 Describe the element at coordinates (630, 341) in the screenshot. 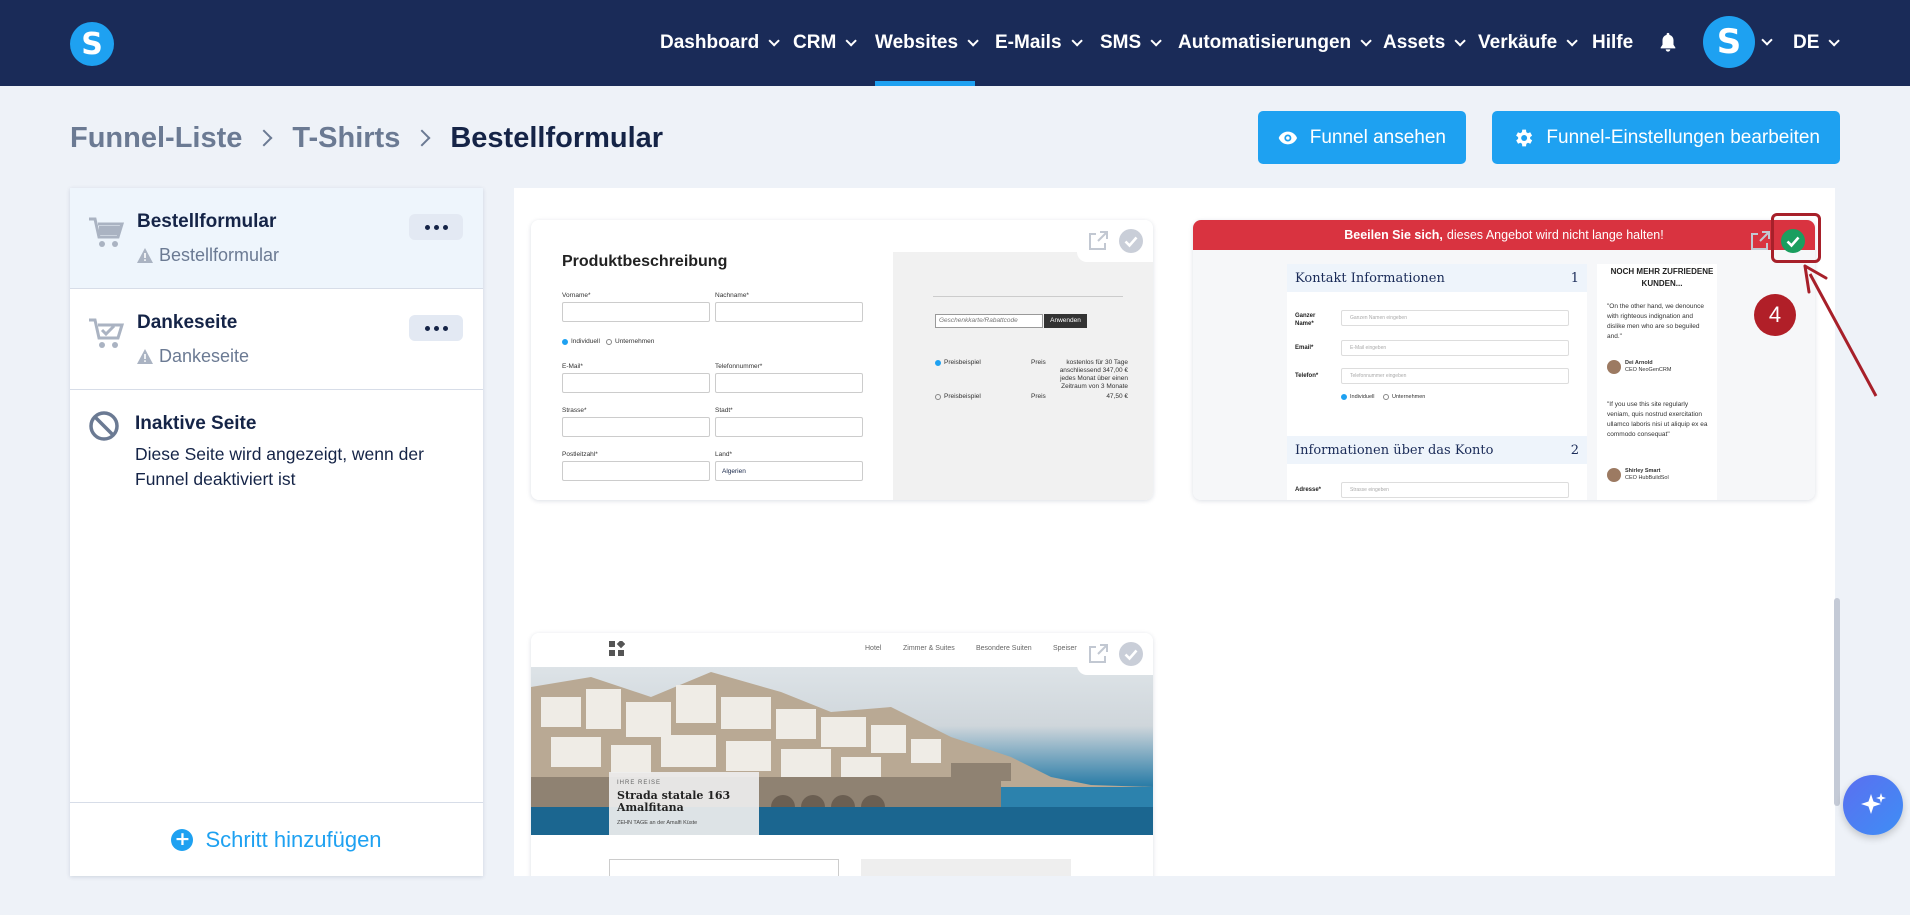

I see `preview-radio: Unternehmen` at that location.